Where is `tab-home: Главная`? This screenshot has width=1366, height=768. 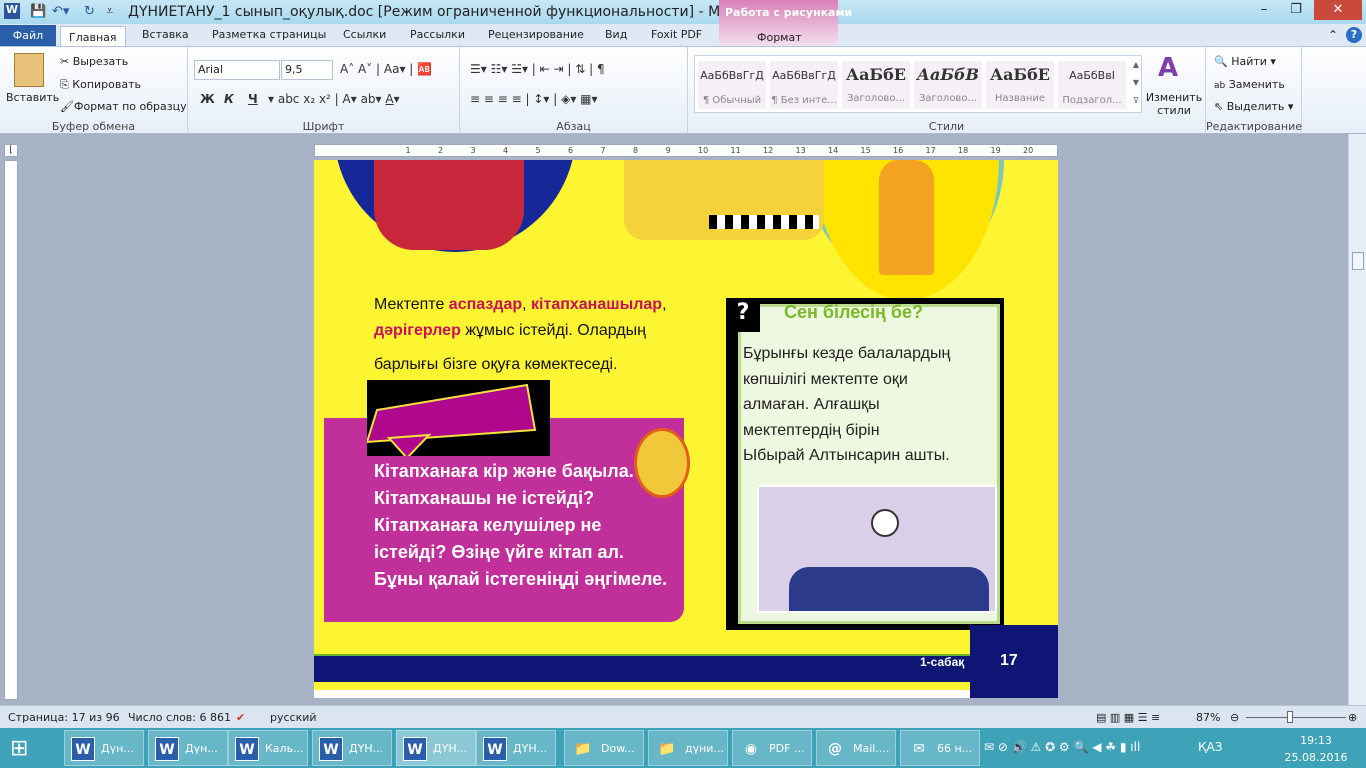
tab-home: Главная is located at coordinates (93, 36).